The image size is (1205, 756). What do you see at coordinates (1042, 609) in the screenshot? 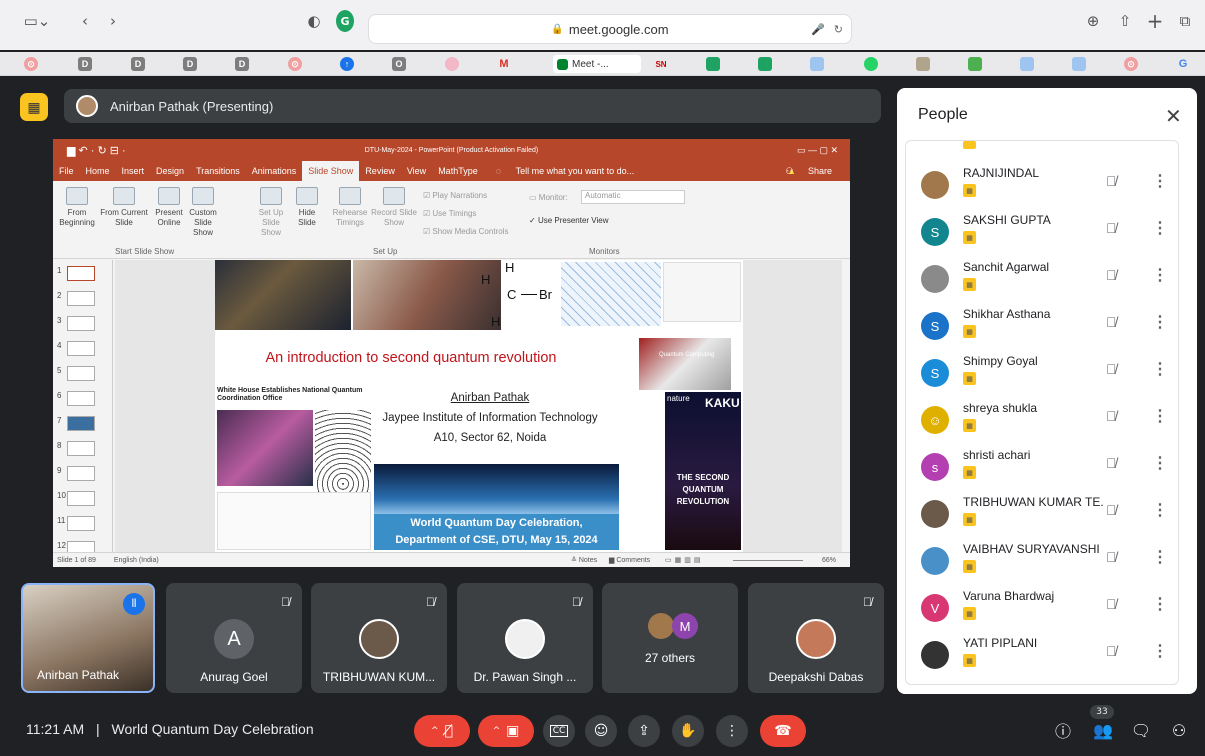
I see `participant-row: V Varuna Bhardwaj ▦ 🎙̸ ⋮` at bounding box center [1042, 609].